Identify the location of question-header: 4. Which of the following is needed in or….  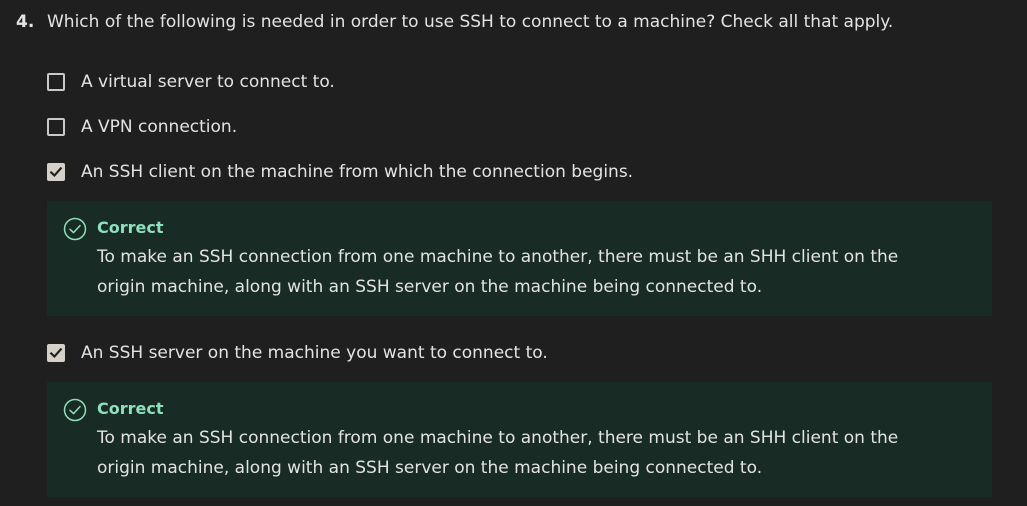
(454, 22).